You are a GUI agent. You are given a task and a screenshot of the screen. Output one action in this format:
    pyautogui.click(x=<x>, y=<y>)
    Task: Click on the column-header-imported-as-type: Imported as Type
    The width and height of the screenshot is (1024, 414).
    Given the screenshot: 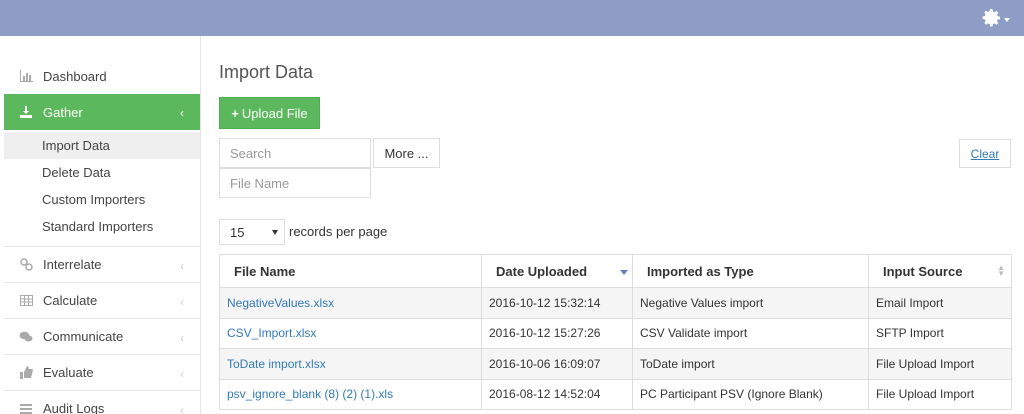 What is the action you would take?
    pyautogui.click(x=750, y=271)
    